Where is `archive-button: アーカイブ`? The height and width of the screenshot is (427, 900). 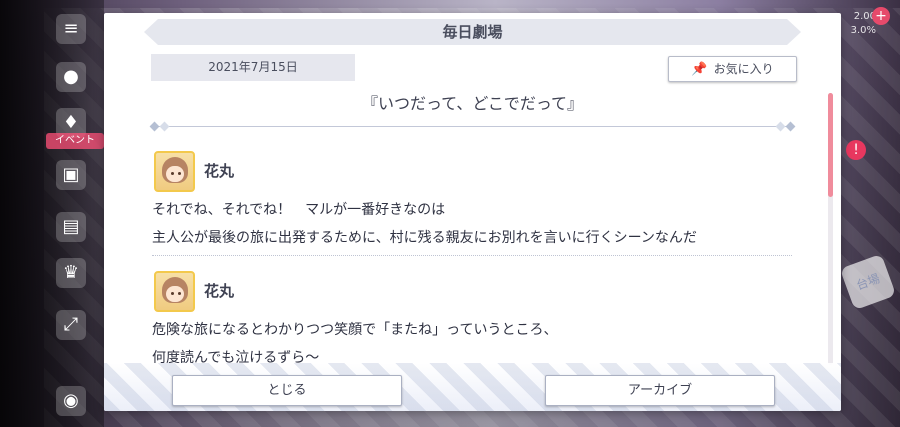 archive-button: アーカイブ is located at coordinates (660, 390).